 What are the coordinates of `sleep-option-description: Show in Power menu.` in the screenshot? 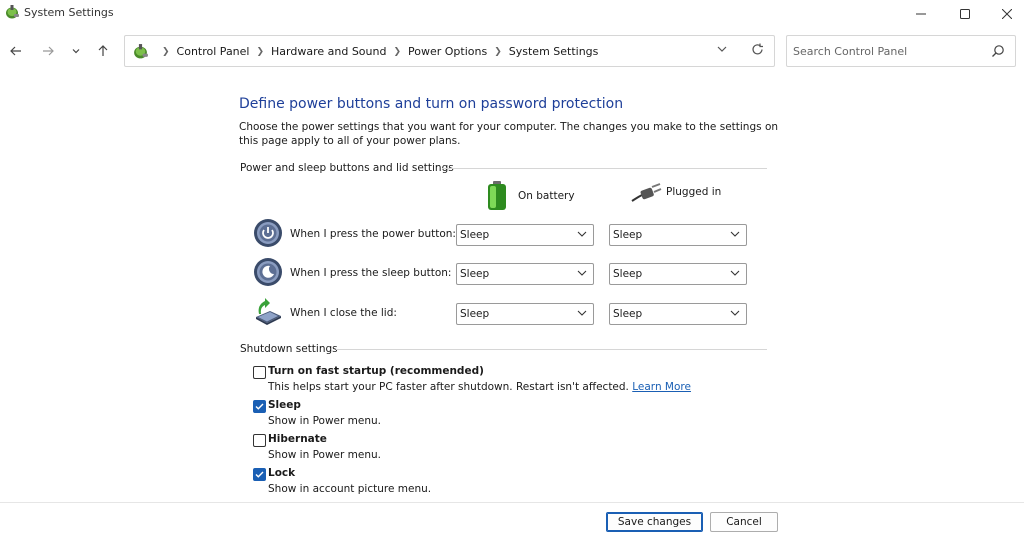 It's located at (324, 421).